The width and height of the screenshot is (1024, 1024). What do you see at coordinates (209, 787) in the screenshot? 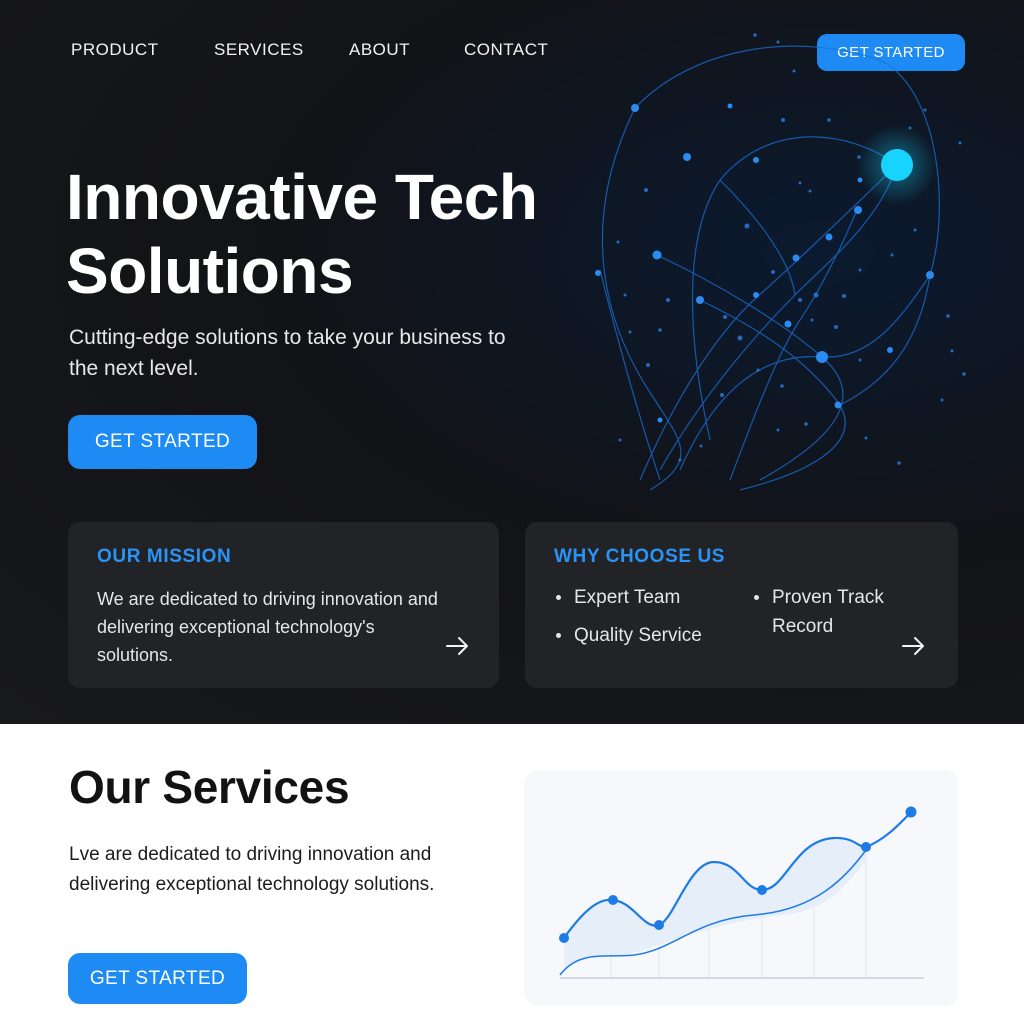
I see `services-title: Our Services` at bounding box center [209, 787].